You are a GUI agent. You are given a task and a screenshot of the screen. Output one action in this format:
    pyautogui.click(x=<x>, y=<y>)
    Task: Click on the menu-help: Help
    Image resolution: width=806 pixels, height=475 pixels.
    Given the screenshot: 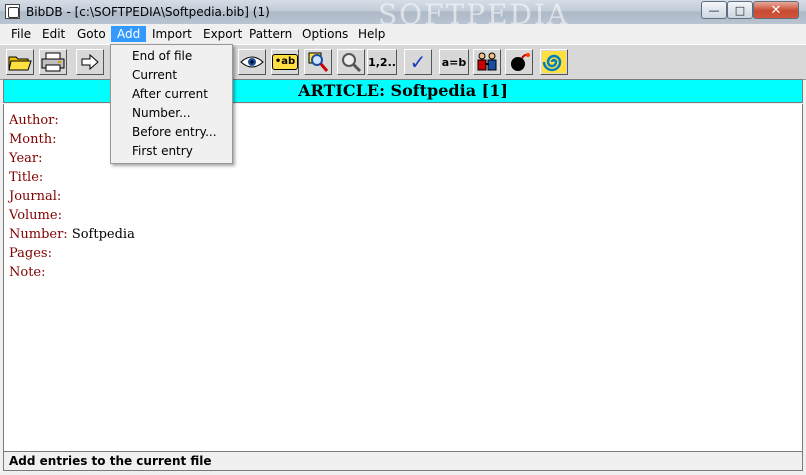 What is the action you would take?
    pyautogui.click(x=371, y=34)
    